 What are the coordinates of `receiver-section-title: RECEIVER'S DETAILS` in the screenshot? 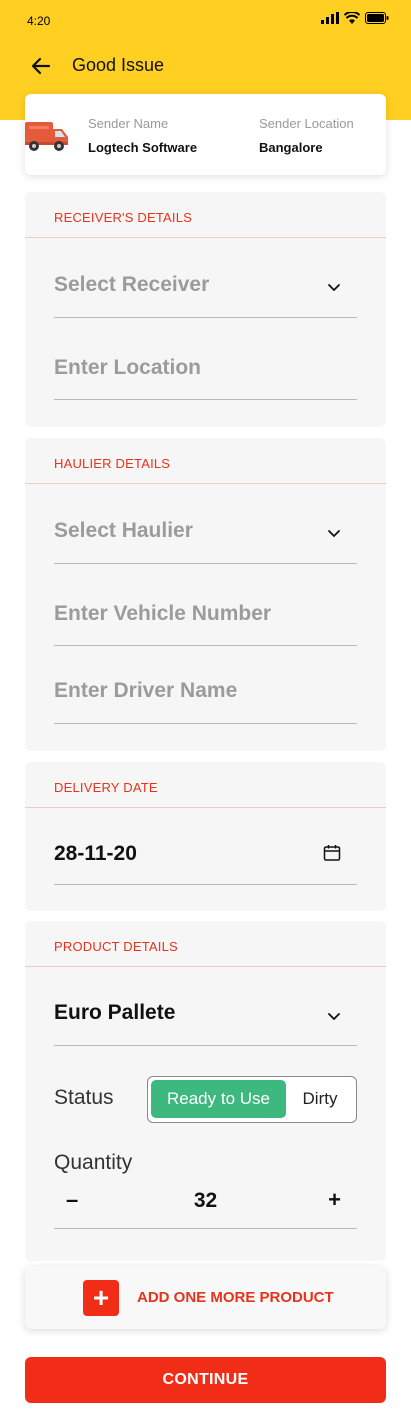 It's located at (123, 217).